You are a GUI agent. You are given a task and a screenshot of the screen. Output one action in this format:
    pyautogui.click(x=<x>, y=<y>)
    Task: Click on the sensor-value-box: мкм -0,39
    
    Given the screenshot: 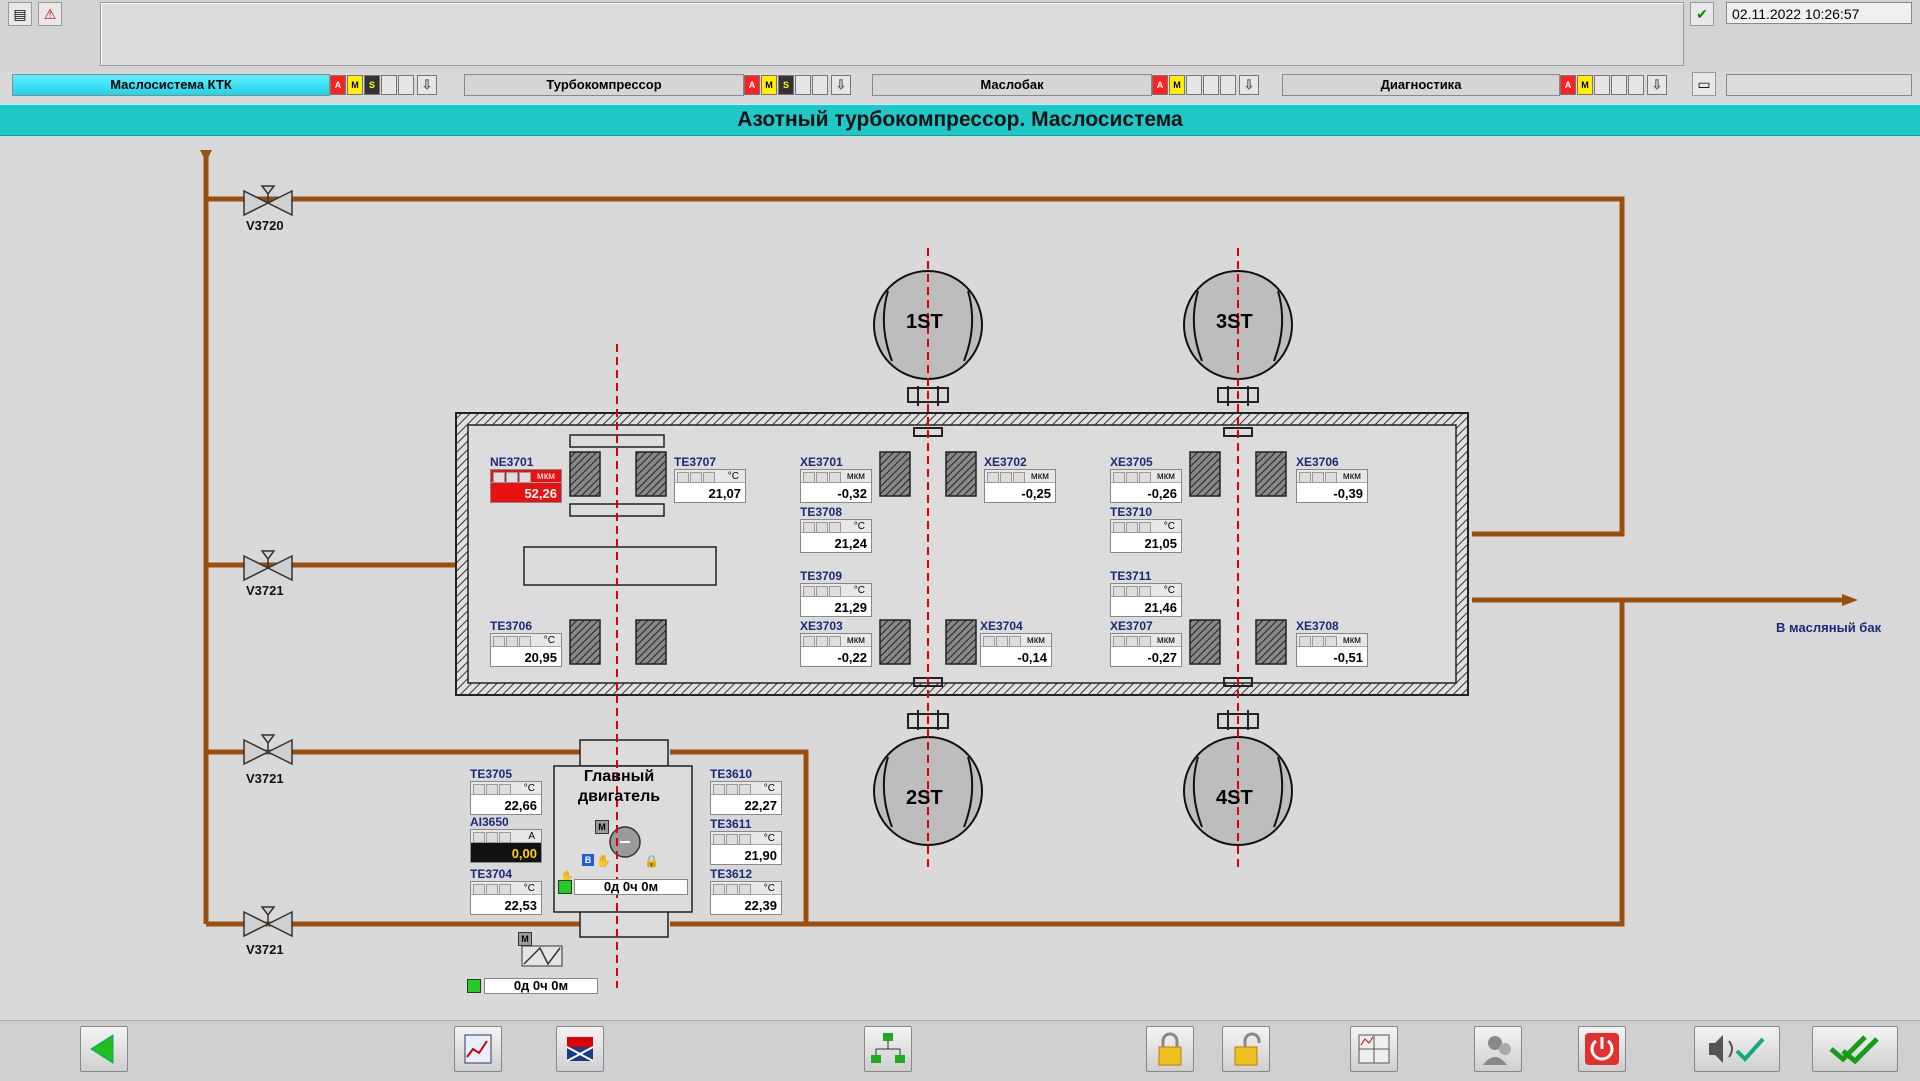 What is the action you would take?
    pyautogui.click(x=1332, y=486)
    